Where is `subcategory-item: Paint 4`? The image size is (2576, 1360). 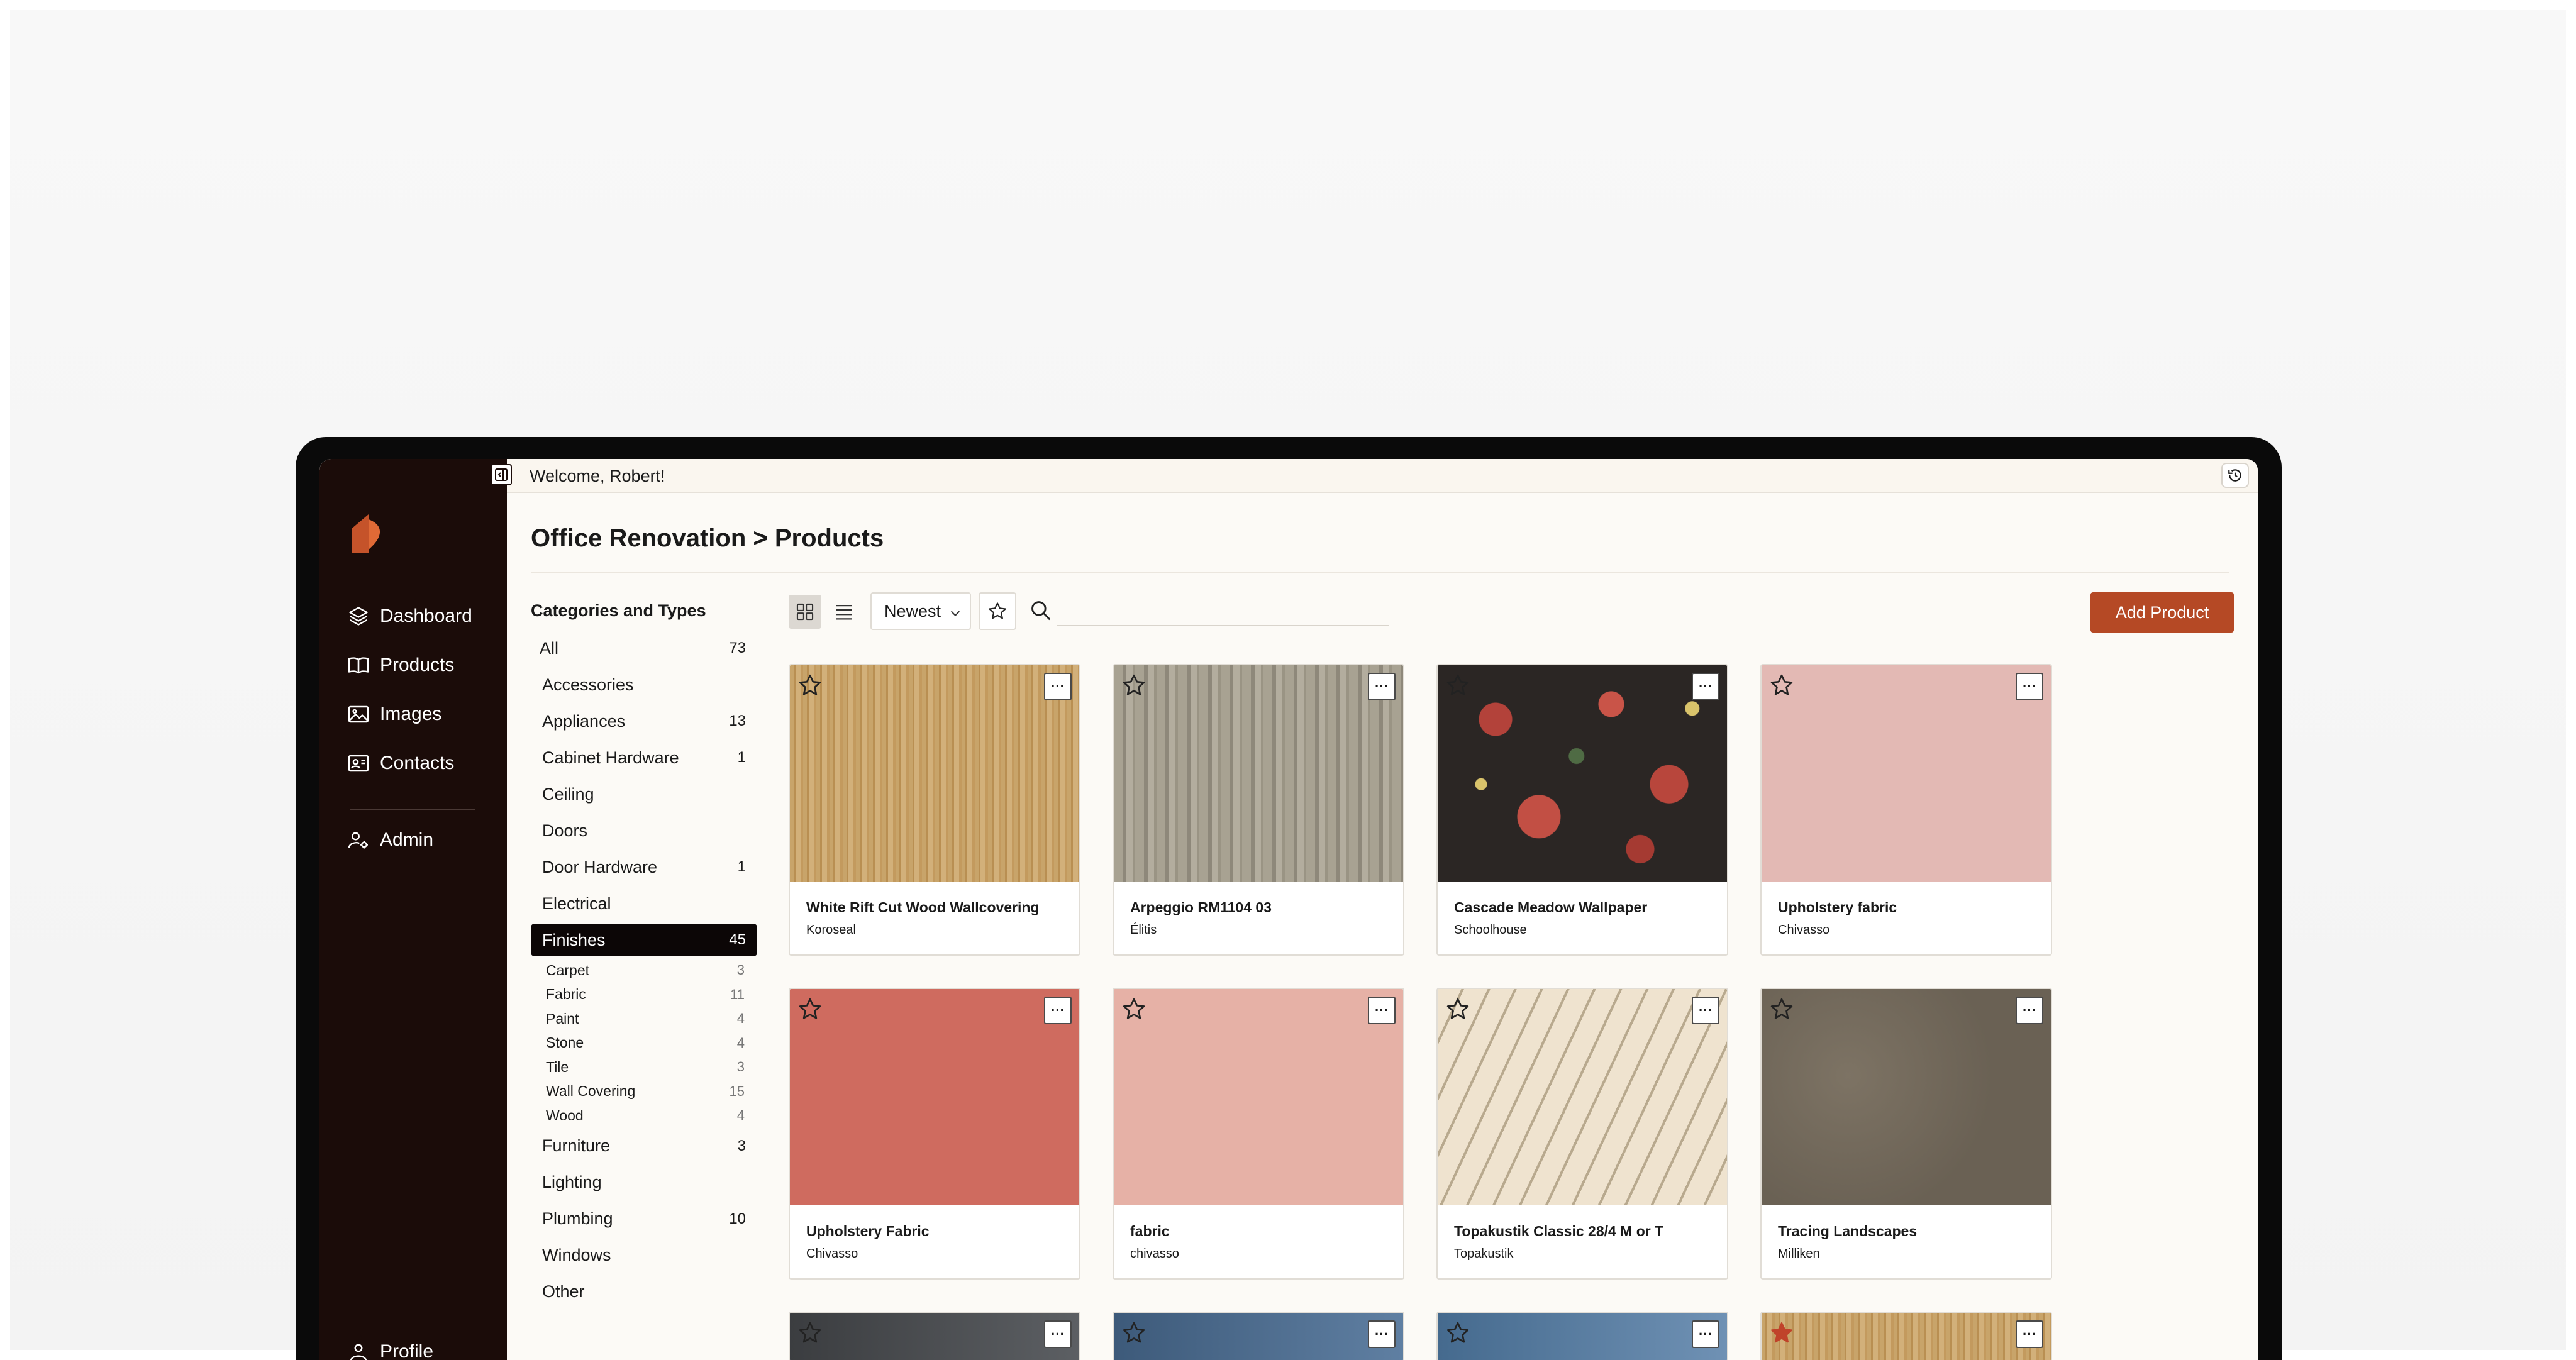 subcategory-item: Paint 4 is located at coordinates (644, 1019).